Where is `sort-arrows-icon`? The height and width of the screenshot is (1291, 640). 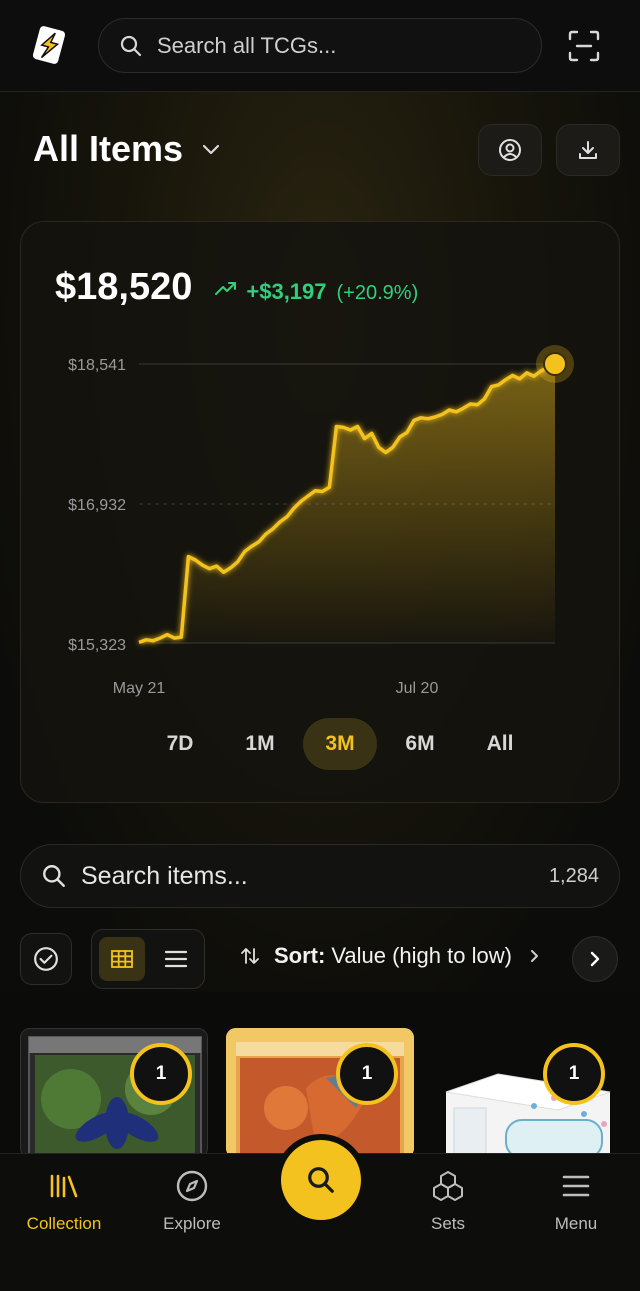
sort-arrows-icon is located at coordinates (250, 956).